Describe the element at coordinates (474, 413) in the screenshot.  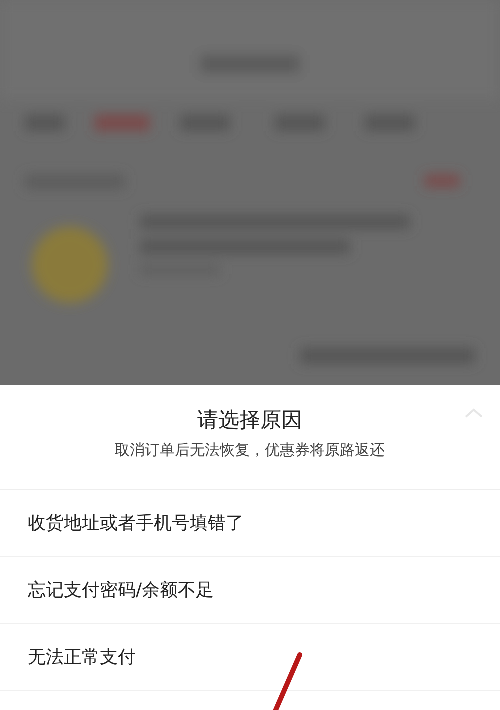
I see `chevron-up-icon` at that location.